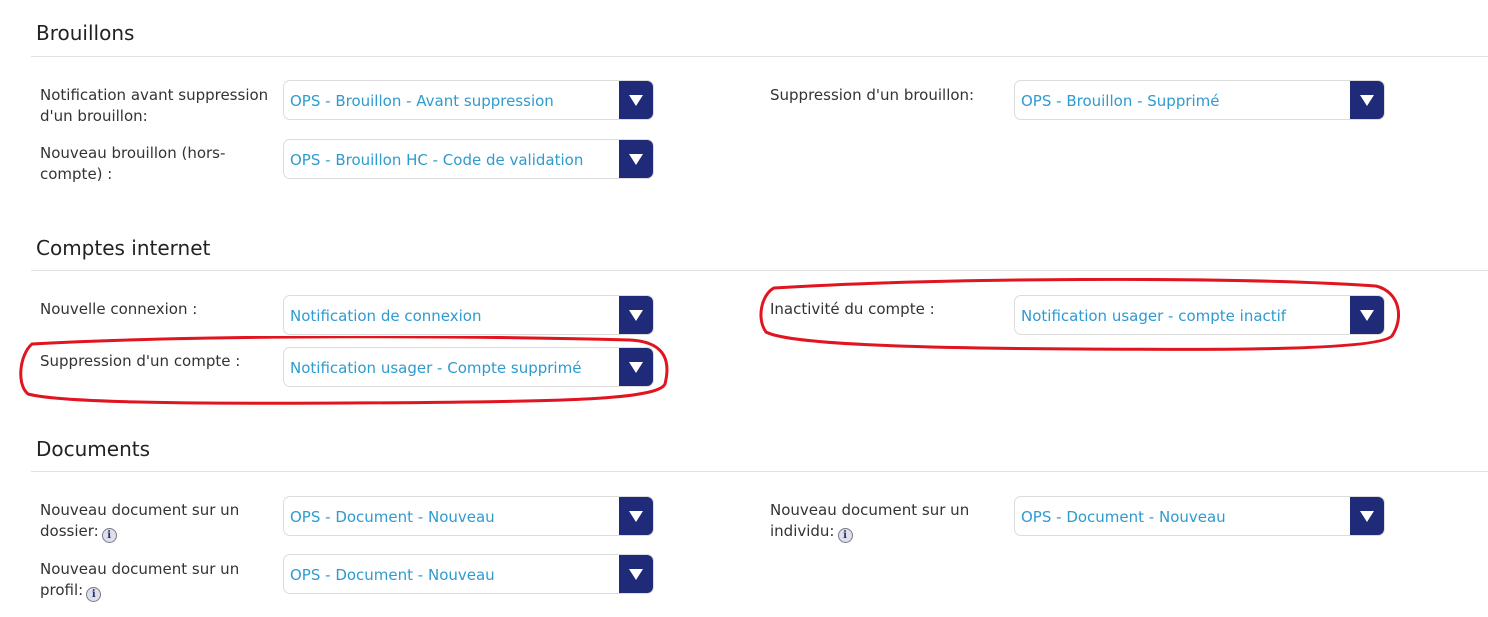 The width and height of the screenshot is (1488, 617). What do you see at coordinates (140, 361) in the screenshot?
I see `label-text: Suppression d'un compte :` at bounding box center [140, 361].